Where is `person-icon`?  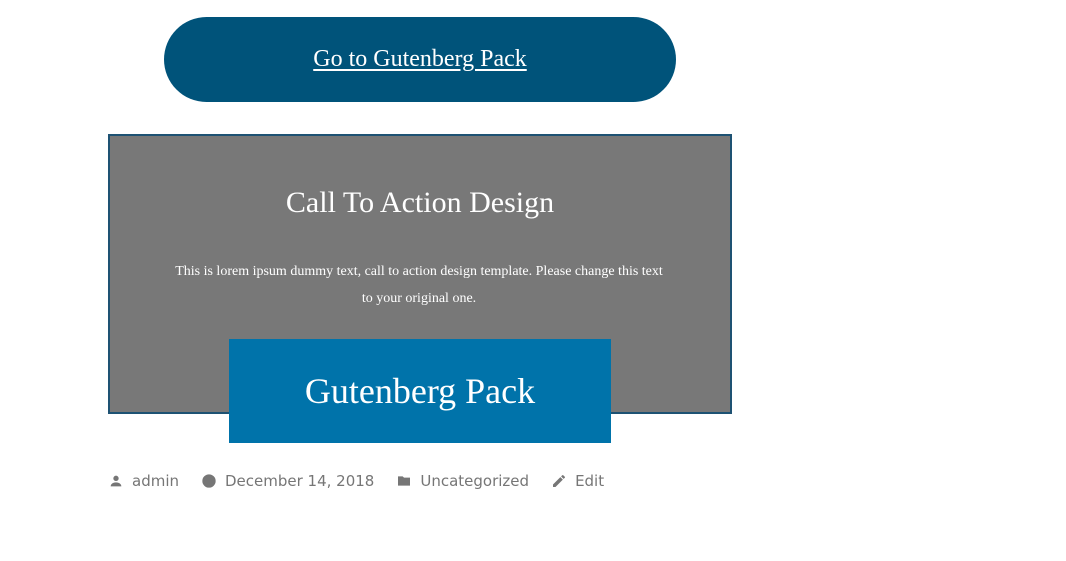
person-icon is located at coordinates (116, 481).